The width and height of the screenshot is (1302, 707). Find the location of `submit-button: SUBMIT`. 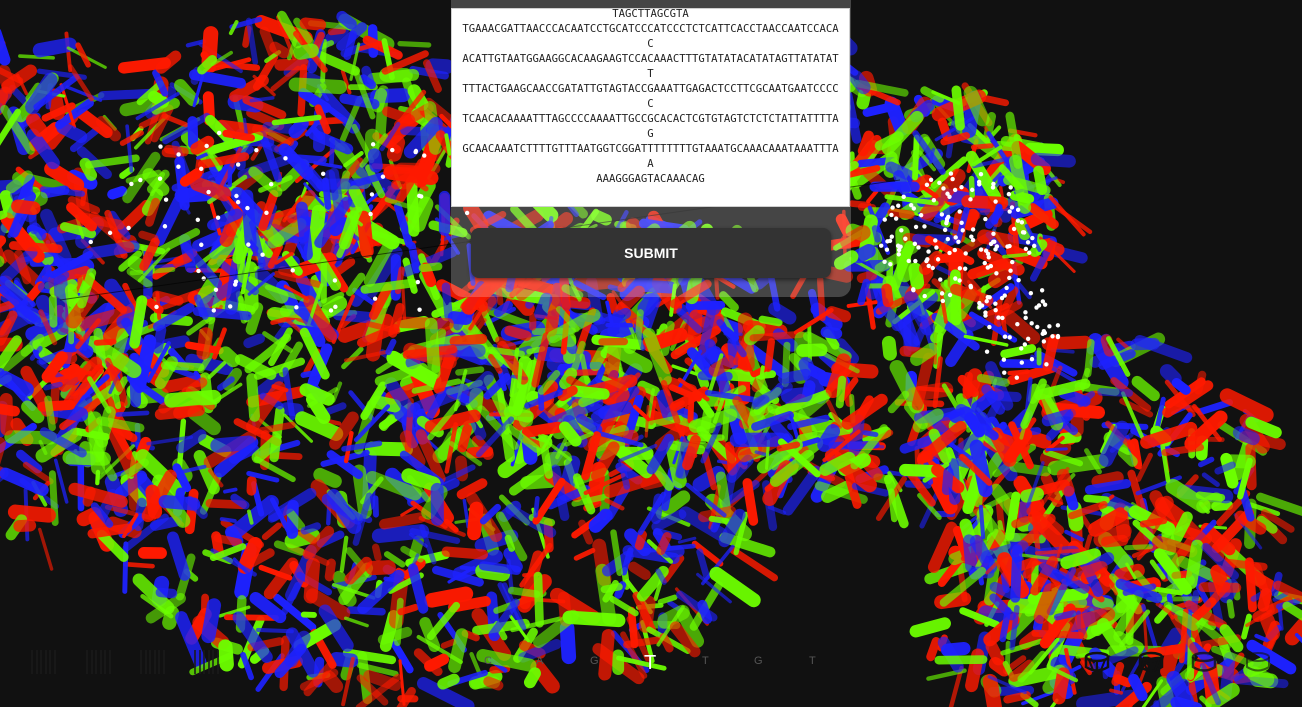

submit-button: SUBMIT is located at coordinates (651, 253).